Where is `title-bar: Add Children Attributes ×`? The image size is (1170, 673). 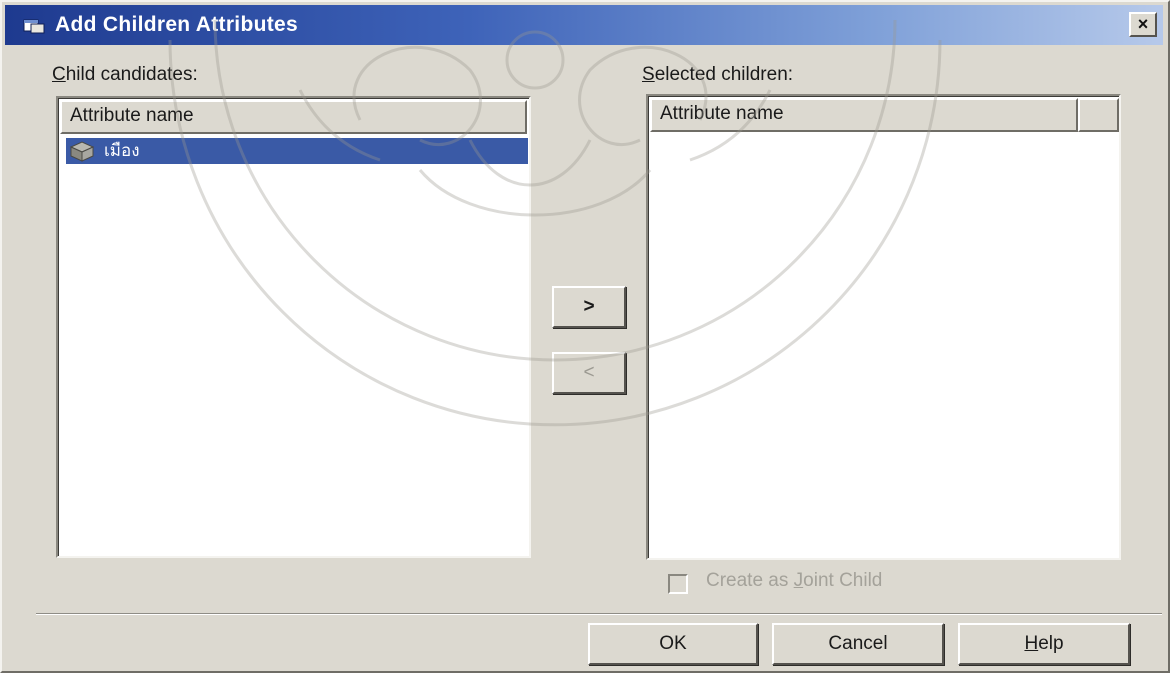
title-bar: Add Children Attributes × is located at coordinates (584, 25).